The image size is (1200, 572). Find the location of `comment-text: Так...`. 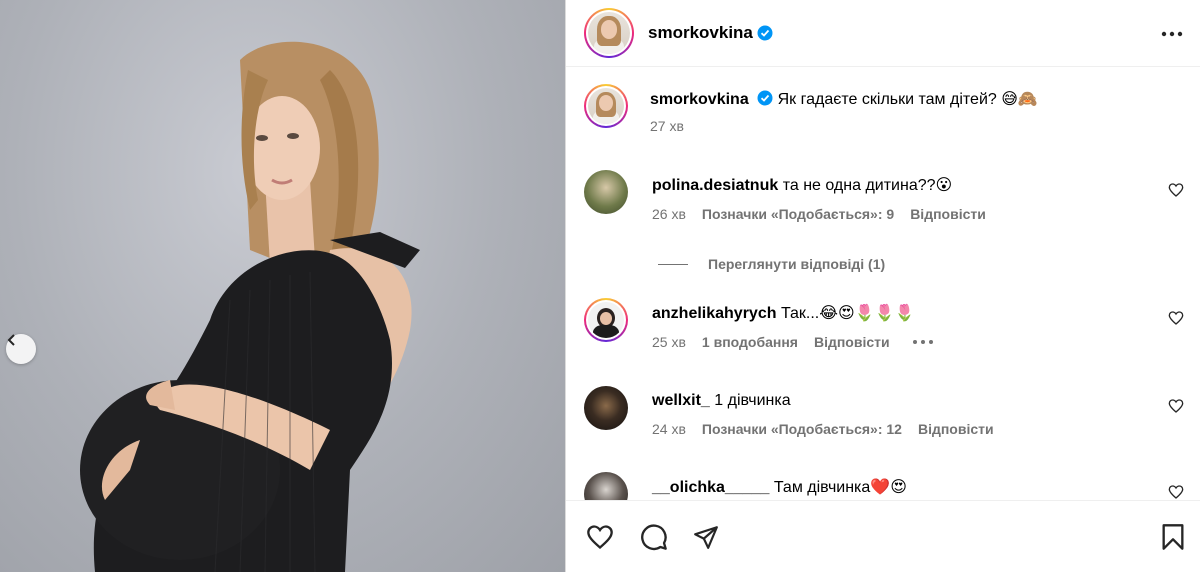

comment-text: Так... is located at coordinates (800, 313).